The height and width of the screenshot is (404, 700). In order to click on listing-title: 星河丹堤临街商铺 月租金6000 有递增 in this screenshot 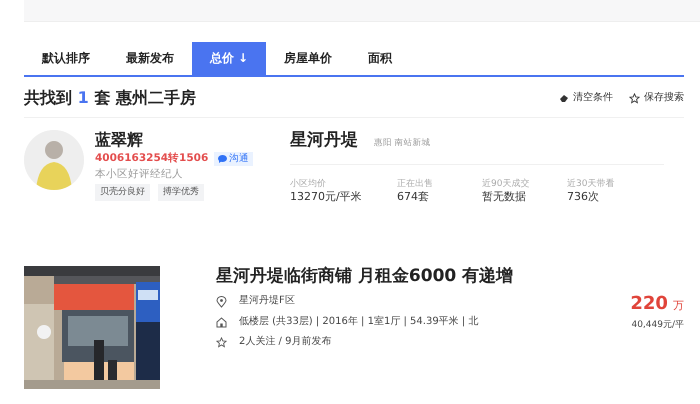, I will do `click(450, 277)`.